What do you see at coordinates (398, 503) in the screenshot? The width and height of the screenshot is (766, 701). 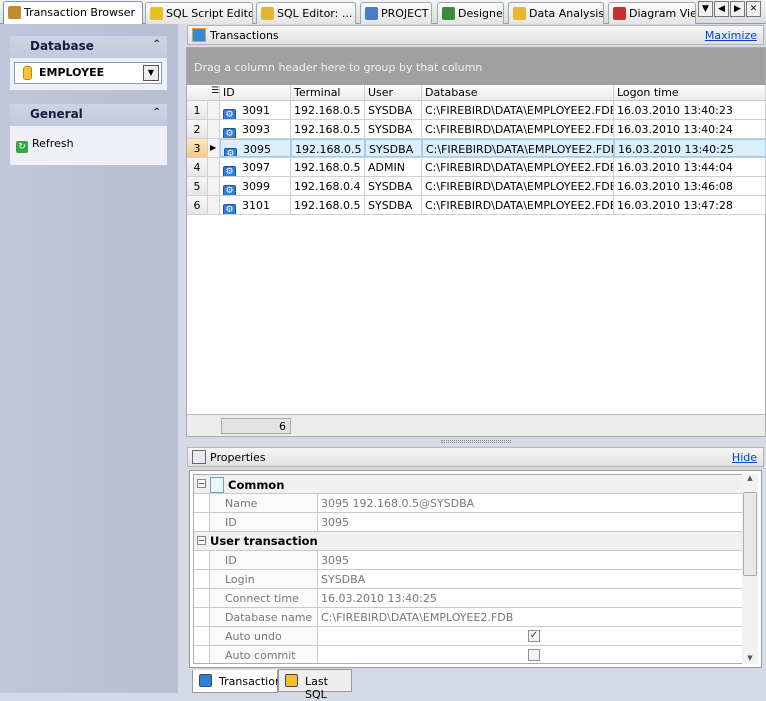 I see `property-value-text: 3095 192.168.0.5@SYSDBA` at bounding box center [398, 503].